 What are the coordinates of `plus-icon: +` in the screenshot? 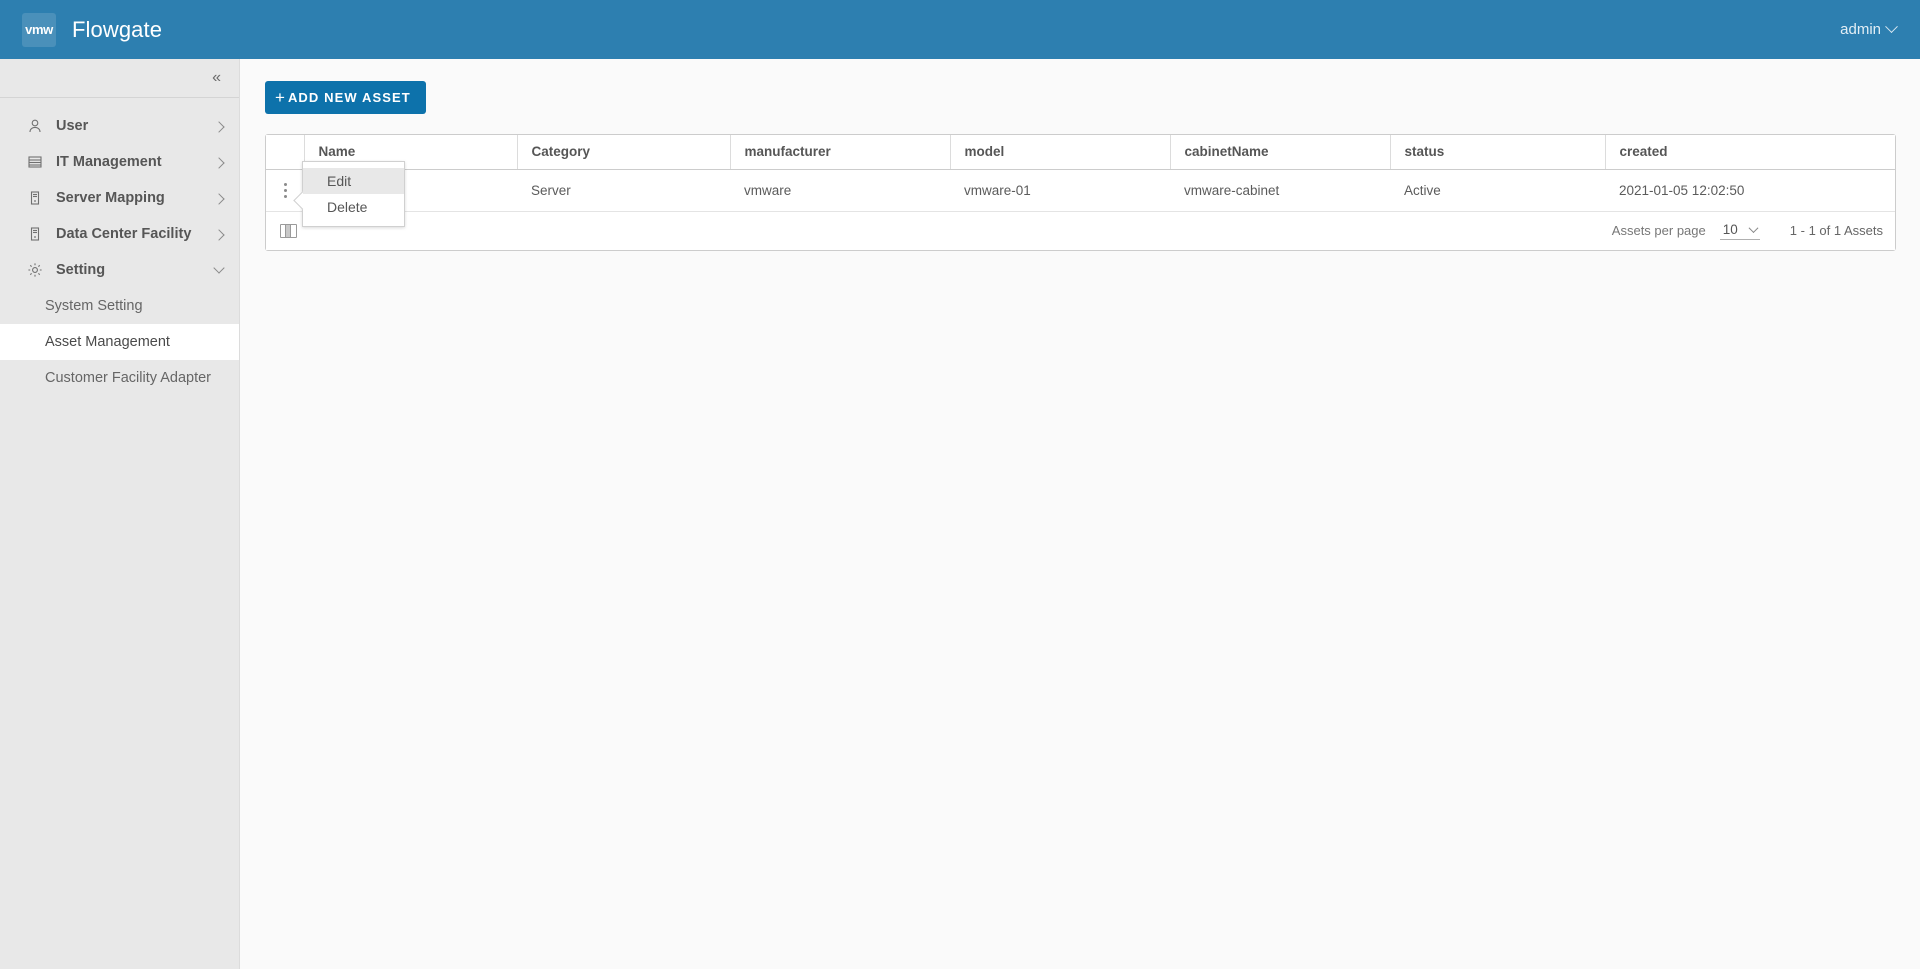 It's located at (280, 97).